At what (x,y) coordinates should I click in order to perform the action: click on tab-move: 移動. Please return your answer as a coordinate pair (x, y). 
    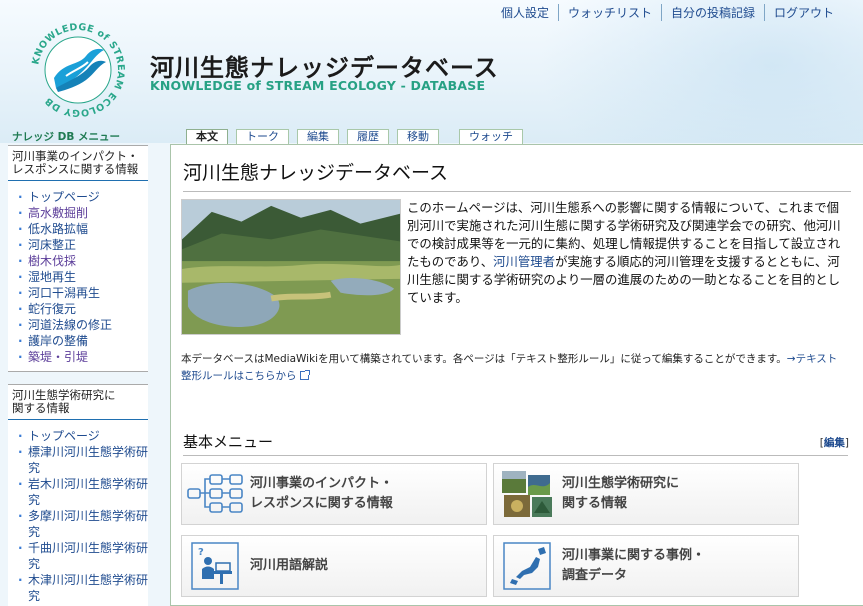
    Looking at the image, I should click on (418, 136).